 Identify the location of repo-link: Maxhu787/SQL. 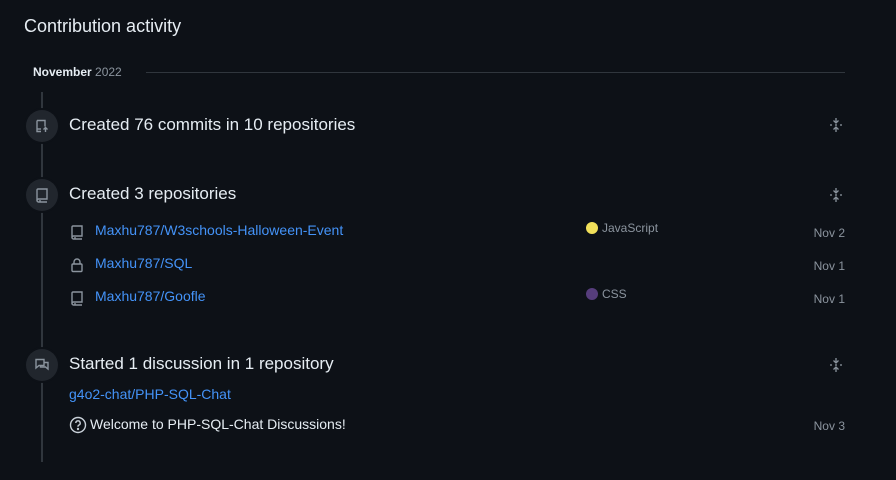
(143, 263).